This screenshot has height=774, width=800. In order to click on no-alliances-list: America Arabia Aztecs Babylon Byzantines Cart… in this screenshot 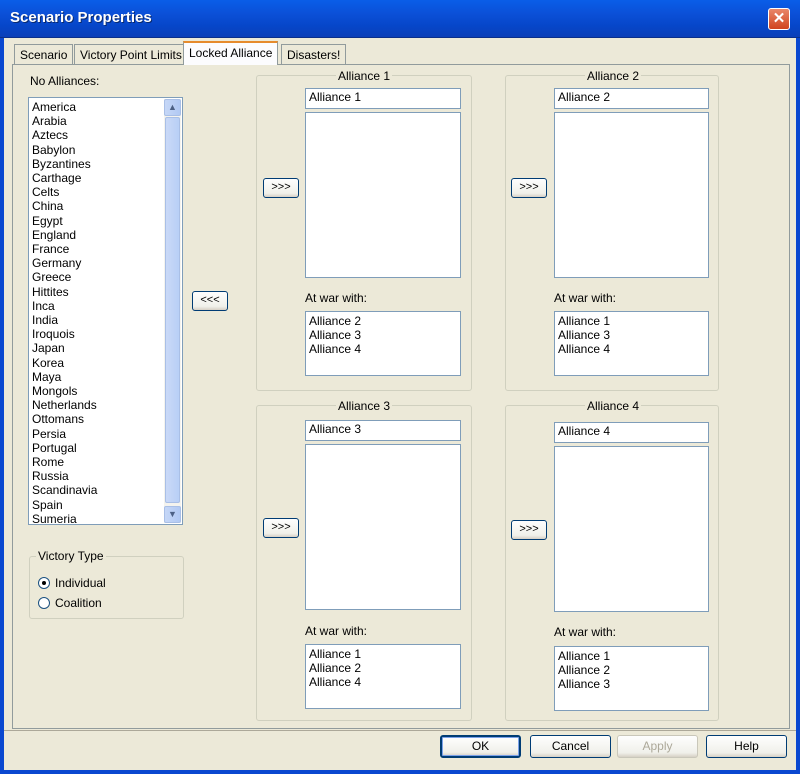, I will do `click(105, 311)`.